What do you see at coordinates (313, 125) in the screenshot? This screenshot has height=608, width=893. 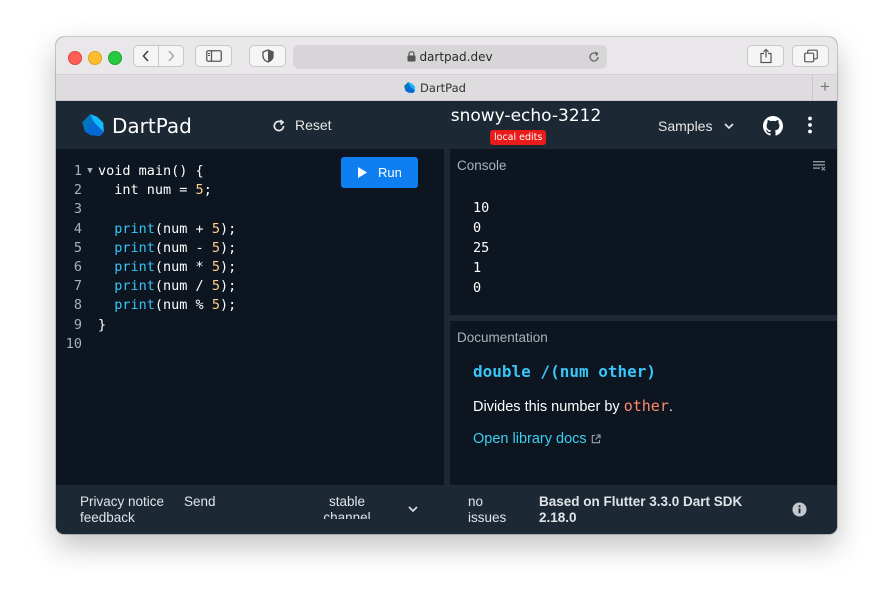 I see `reset-label: Reset` at bounding box center [313, 125].